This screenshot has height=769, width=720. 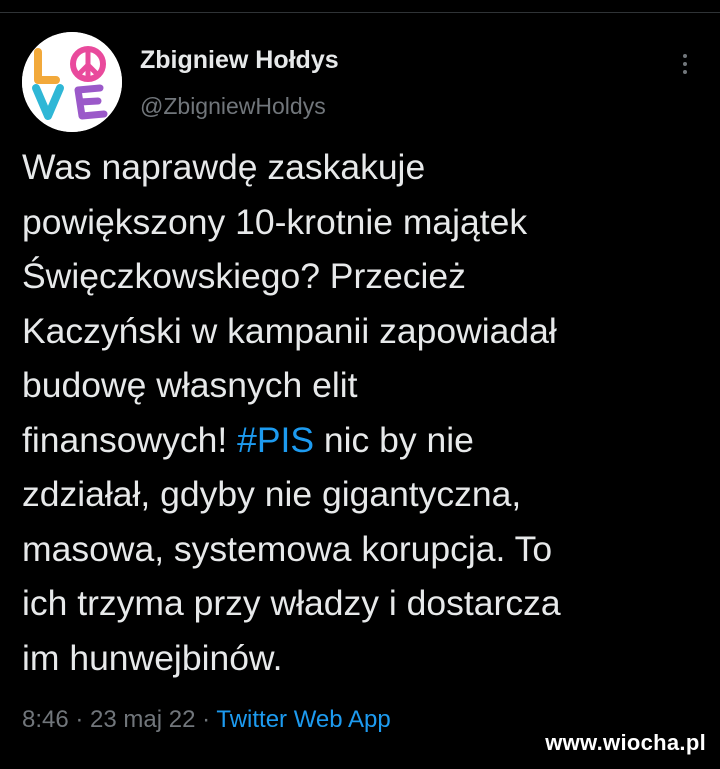 I want to click on tweet-line-text: finansowych!, so click(x=130, y=439).